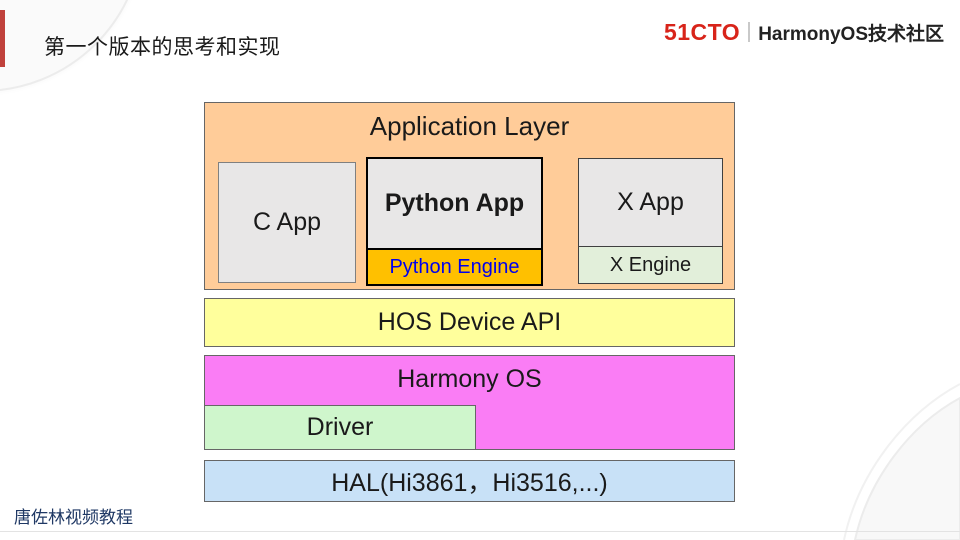 This screenshot has width=960, height=540. I want to click on x-engine-label: X Engine, so click(650, 264).